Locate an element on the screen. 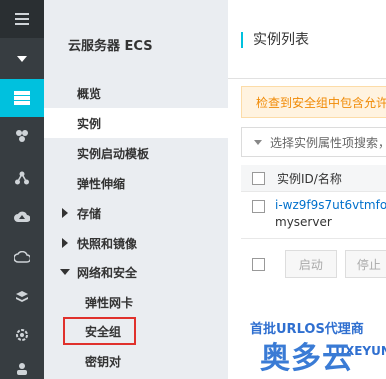  annotation-highlight-box is located at coordinates (99, 331).